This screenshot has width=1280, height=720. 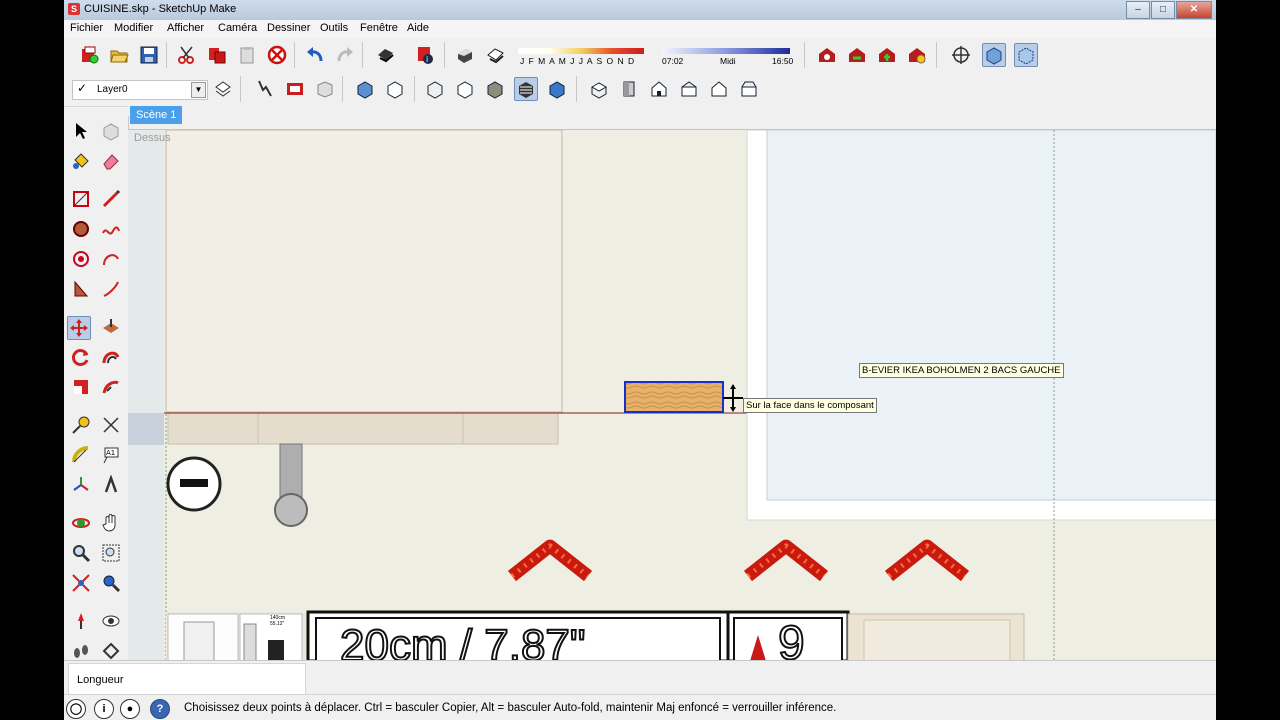 I want to click on shaded-textures-icon, so click(x=526, y=89).